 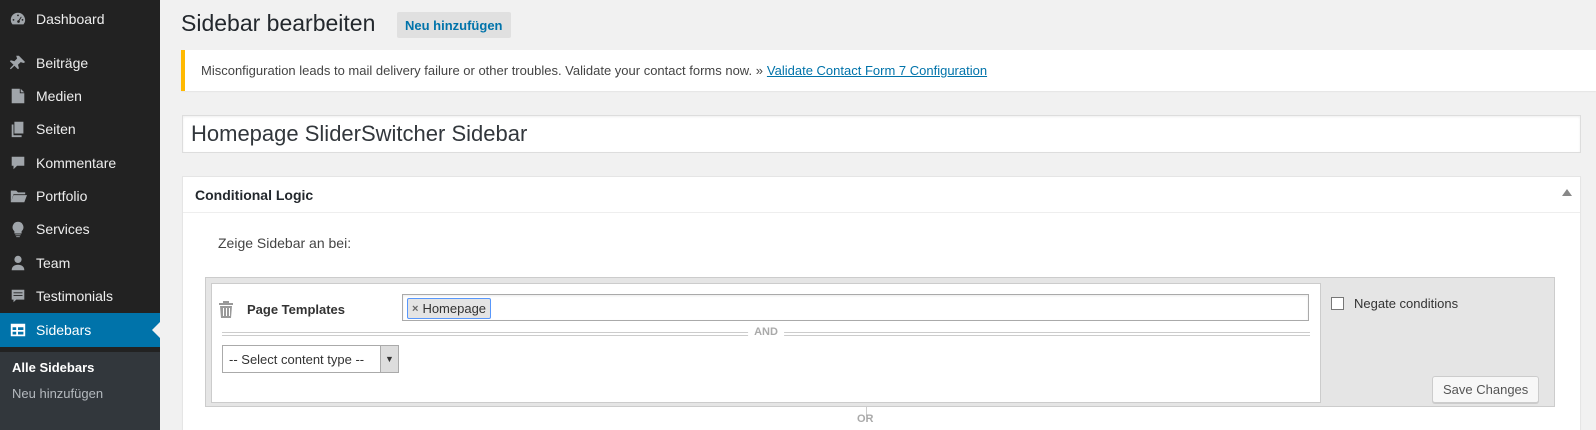 What do you see at coordinates (389, 359) in the screenshot?
I see `chevron-down-icon: ▼` at bounding box center [389, 359].